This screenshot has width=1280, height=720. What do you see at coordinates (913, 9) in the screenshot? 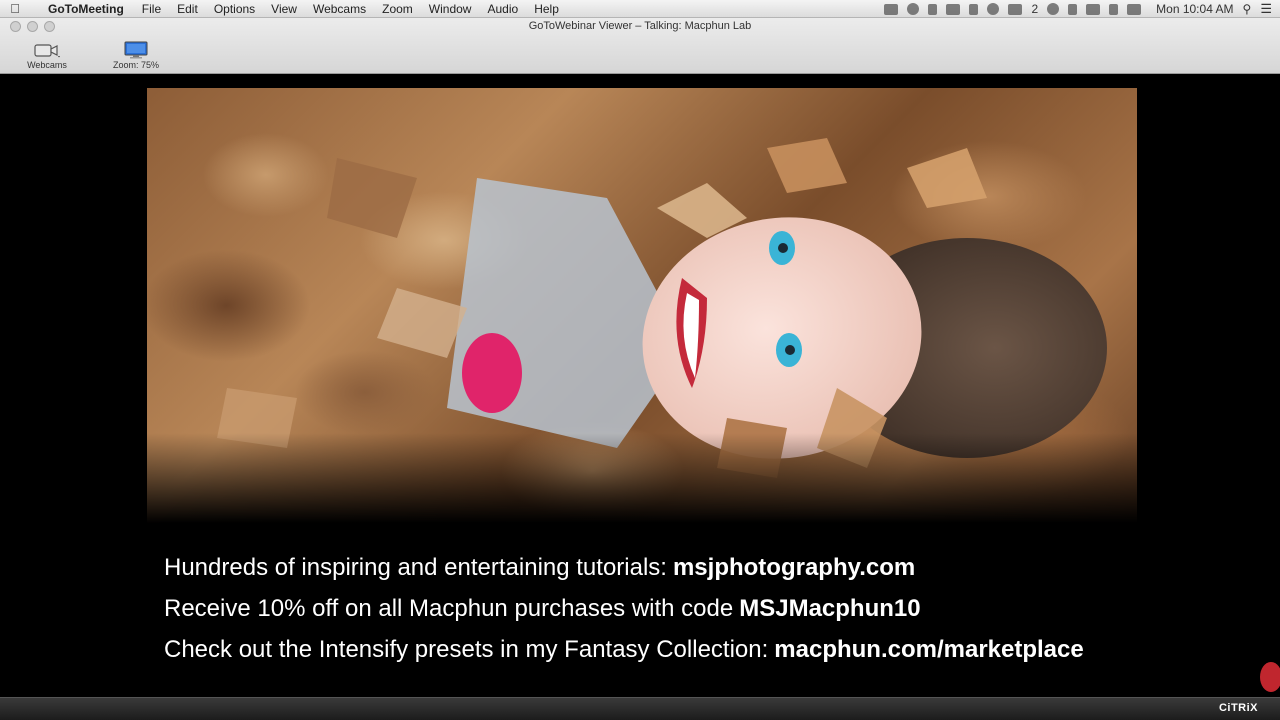
I see `sync-status-icon` at bounding box center [913, 9].